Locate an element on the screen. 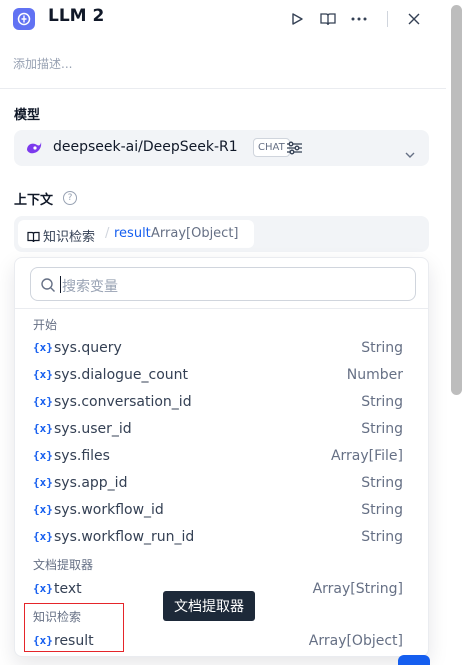  close-icon is located at coordinates (414, 19).